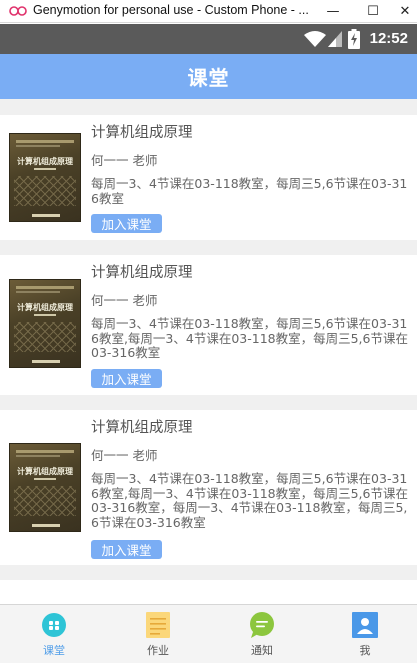 This screenshot has width=417, height=663. What do you see at coordinates (403, 11) in the screenshot?
I see `close-button: ✕` at bounding box center [403, 11].